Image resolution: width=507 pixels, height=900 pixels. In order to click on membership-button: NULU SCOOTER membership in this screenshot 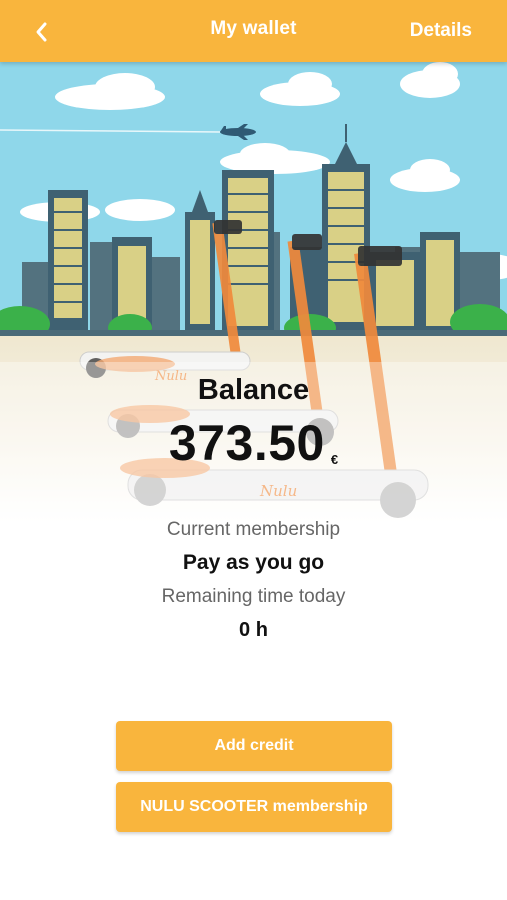, I will do `click(254, 807)`.